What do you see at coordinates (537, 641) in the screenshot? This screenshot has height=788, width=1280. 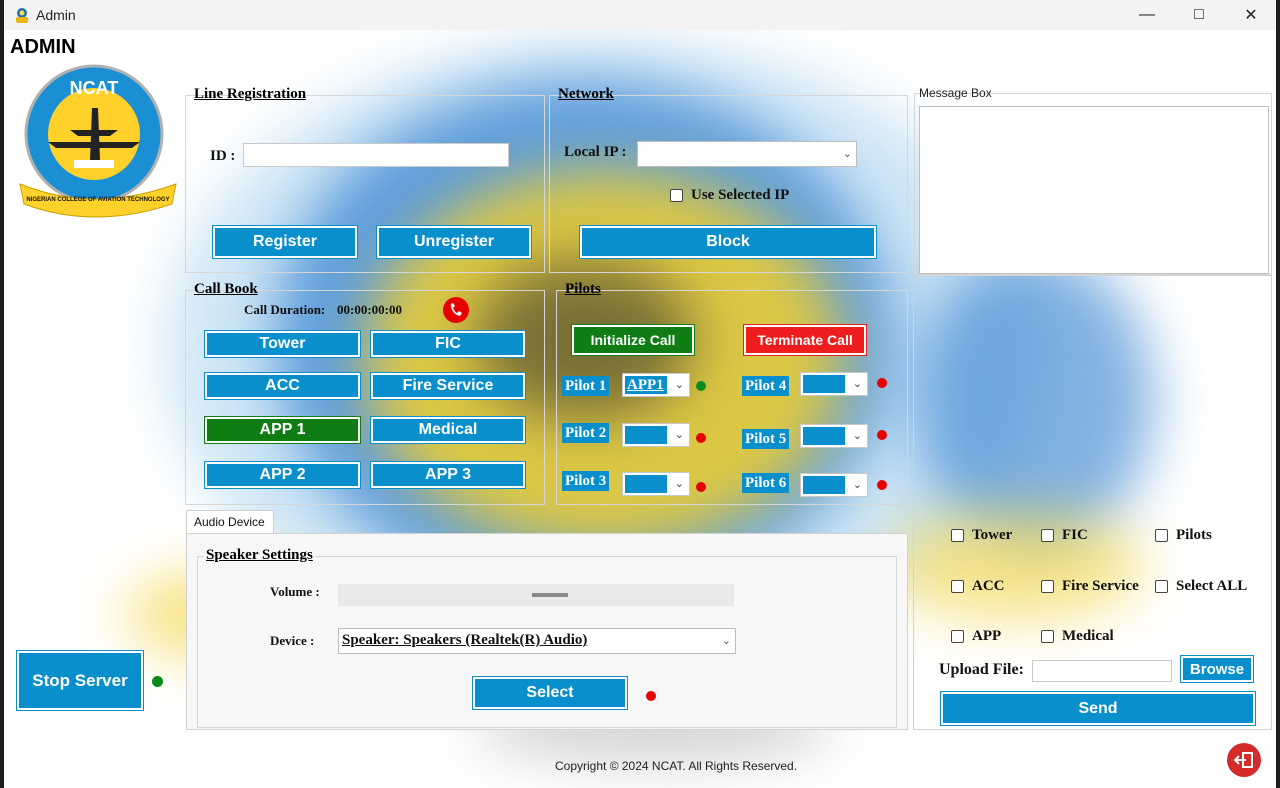 I see `device-select: Speaker: Speakers (Realtek(R) Audio) ⌄` at bounding box center [537, 641].